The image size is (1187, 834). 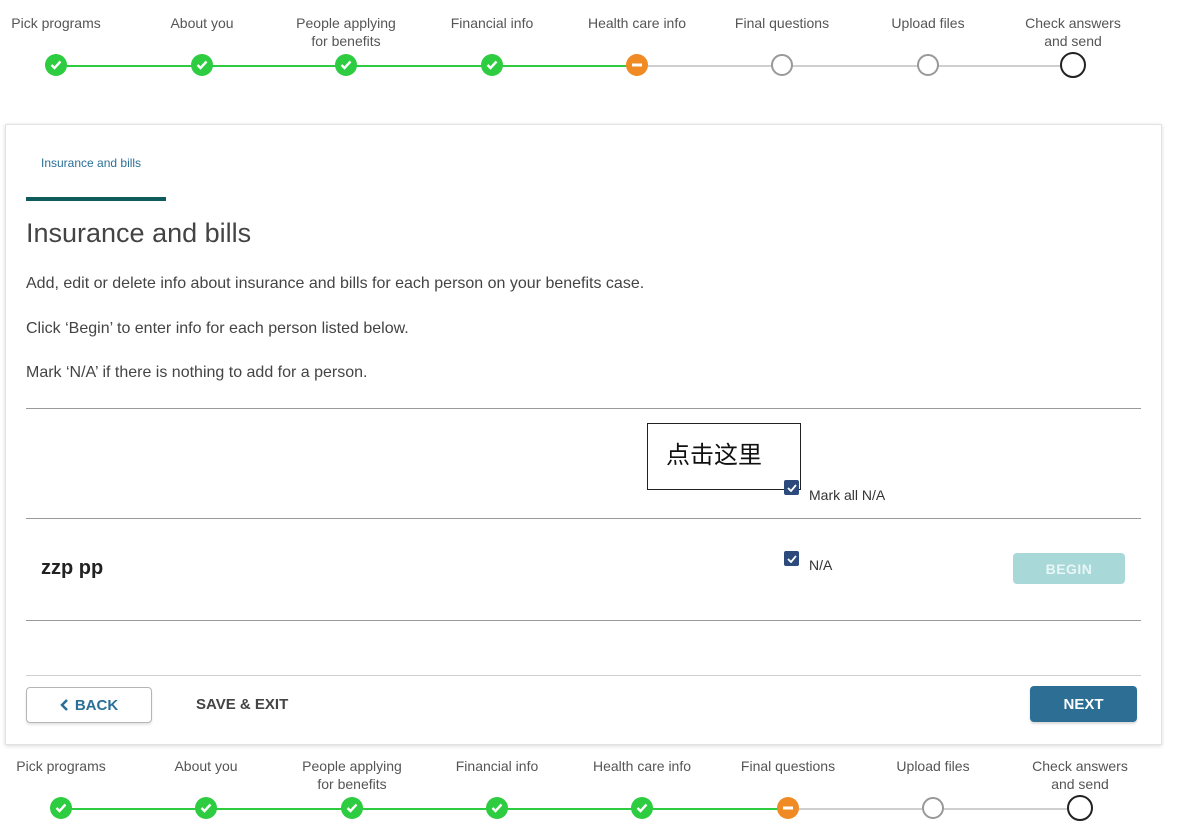 I want to click on back-button: BACK, so click(x=89, y=705).